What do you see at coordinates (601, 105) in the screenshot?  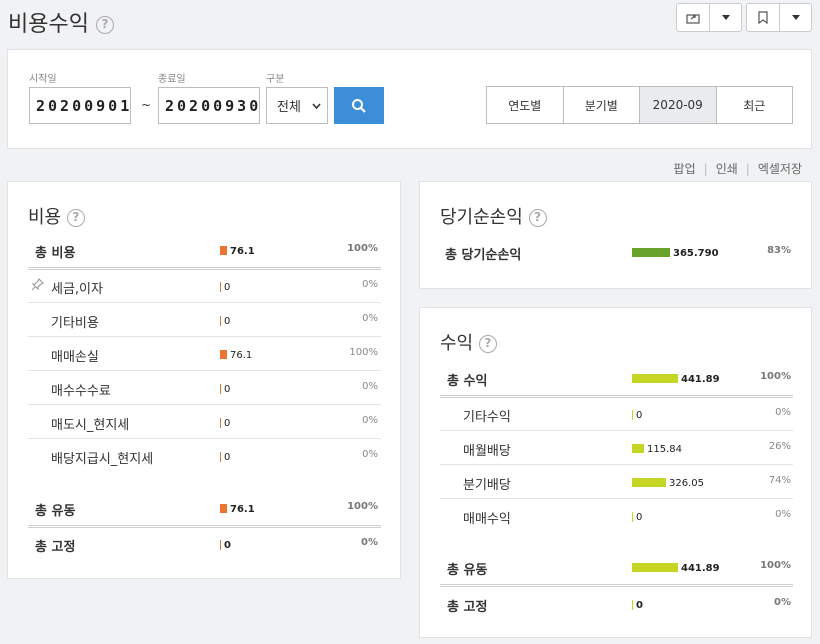 I see `tab-quarterly: 분기별` at bounding box center [601, 105].